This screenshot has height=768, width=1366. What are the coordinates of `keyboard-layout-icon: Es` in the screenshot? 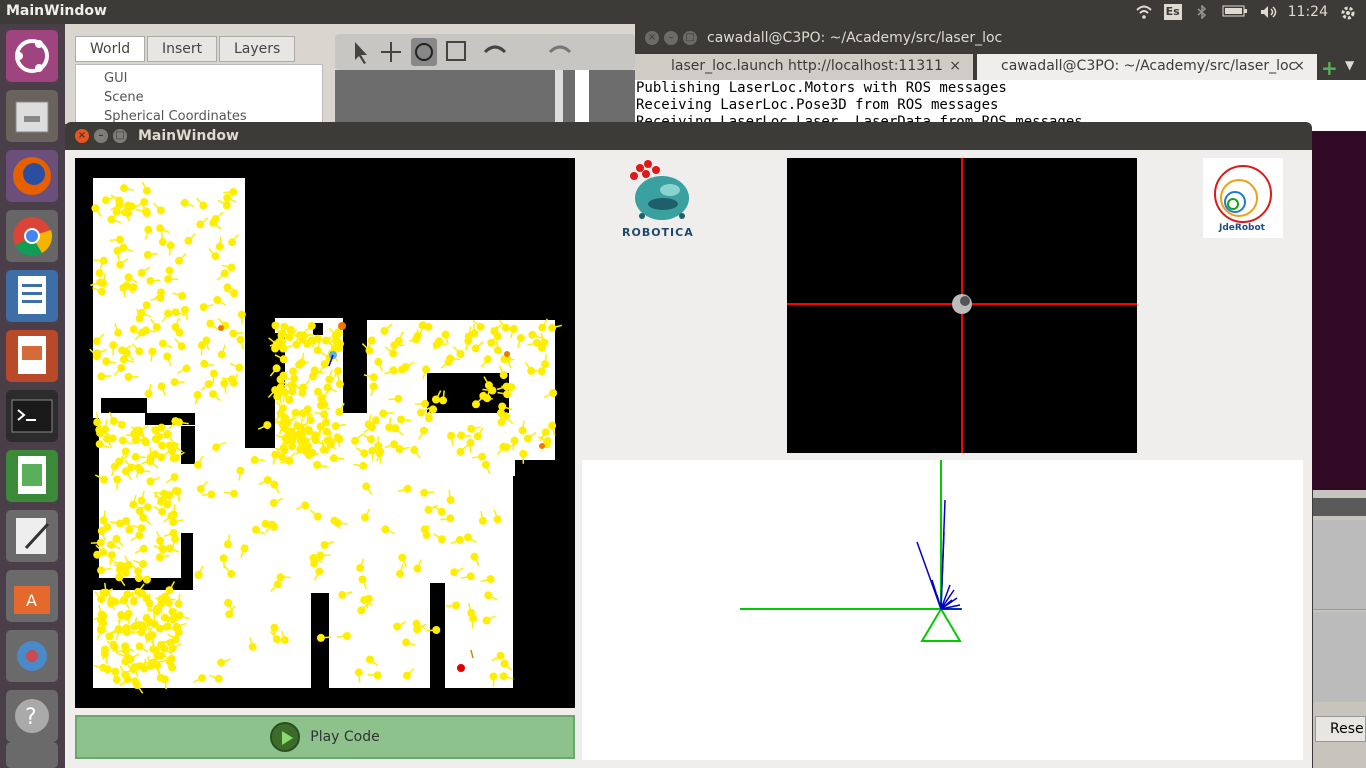 It's located at (1172, 12).